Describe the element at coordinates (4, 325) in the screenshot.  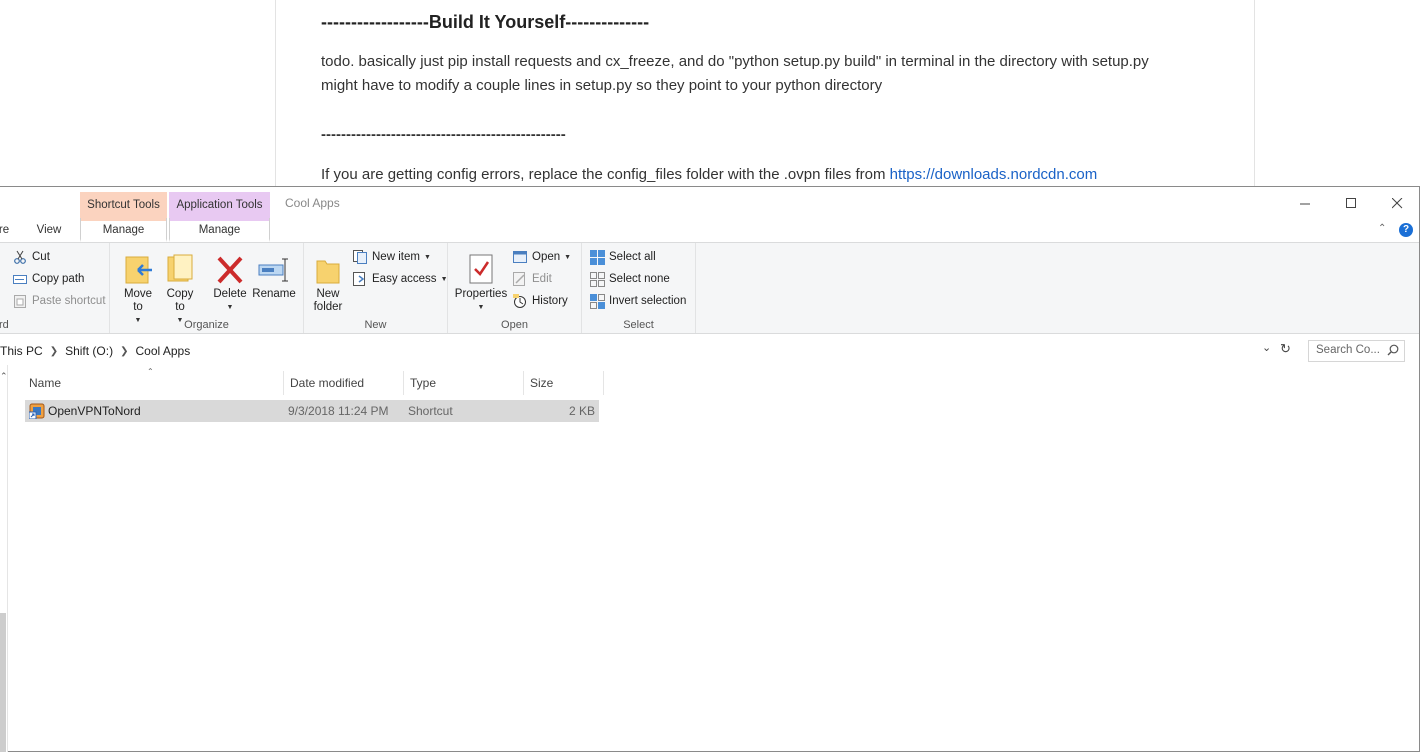
I see `clipboard-label: rd` at that location.